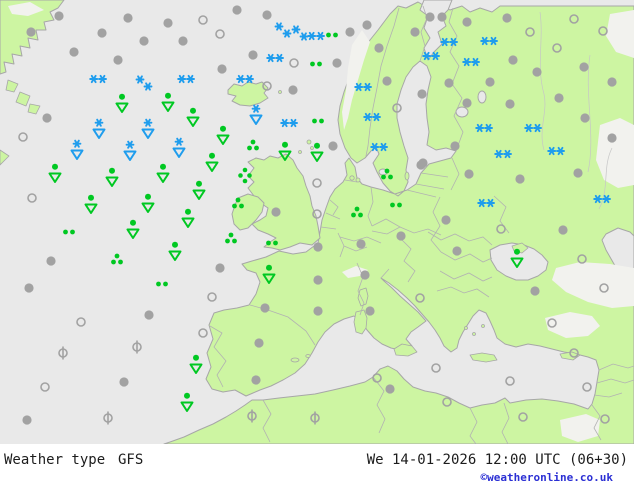  Describe the element at coordinates (462, 112) in the screenshot. I see `lake-ladoga` at that location.